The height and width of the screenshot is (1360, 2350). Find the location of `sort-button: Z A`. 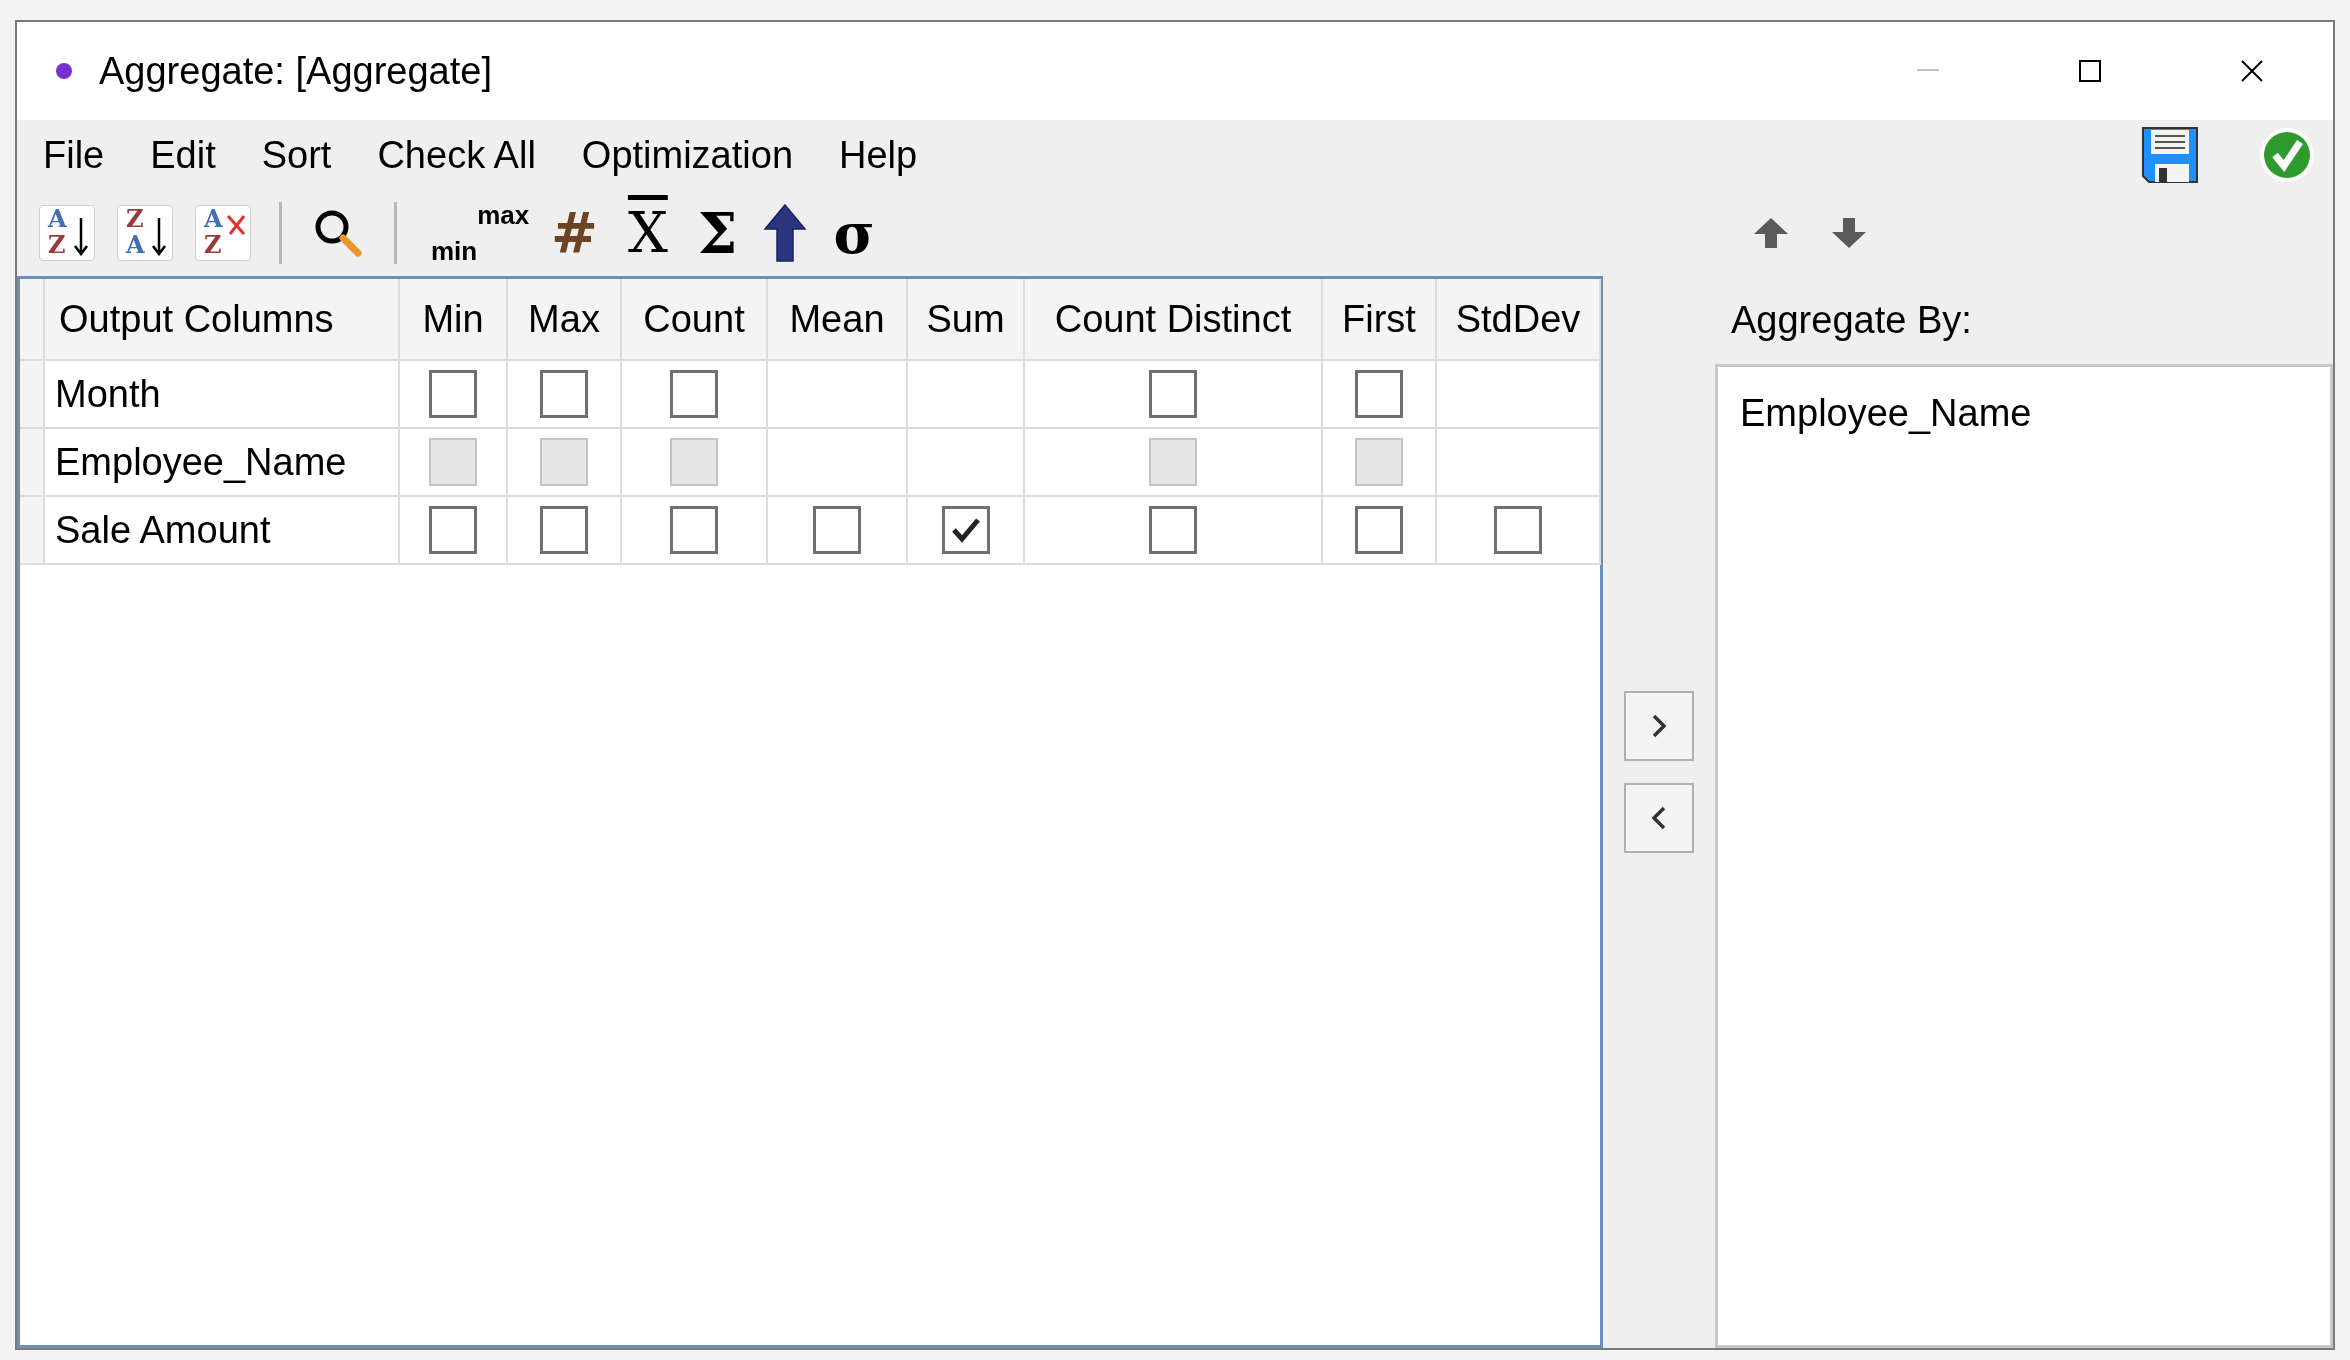

sort-button: Z A is located at coordinates (145, 233).